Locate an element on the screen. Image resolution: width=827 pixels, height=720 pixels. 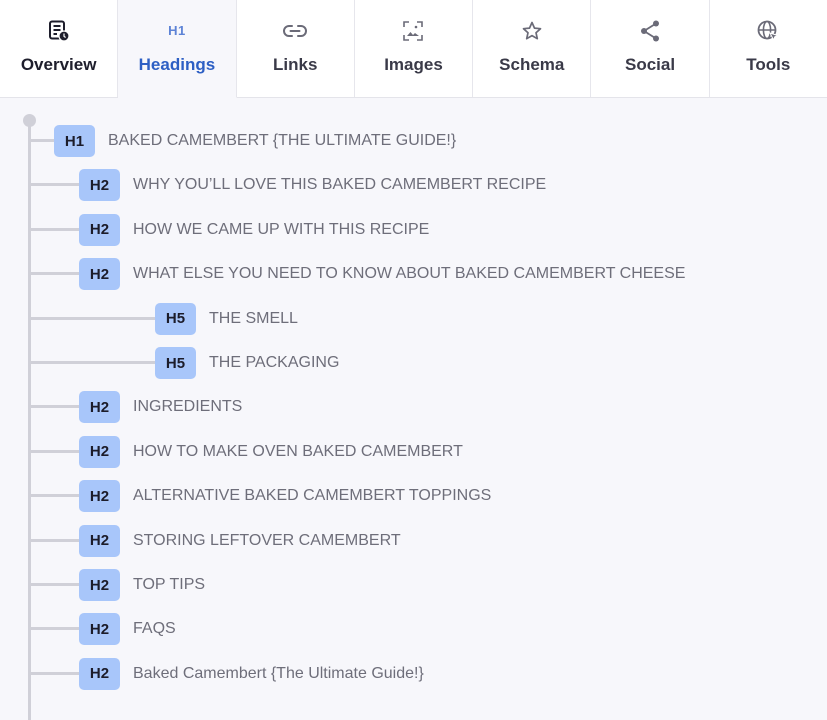
tab-label: Tools is located at coordinates (768, 64).